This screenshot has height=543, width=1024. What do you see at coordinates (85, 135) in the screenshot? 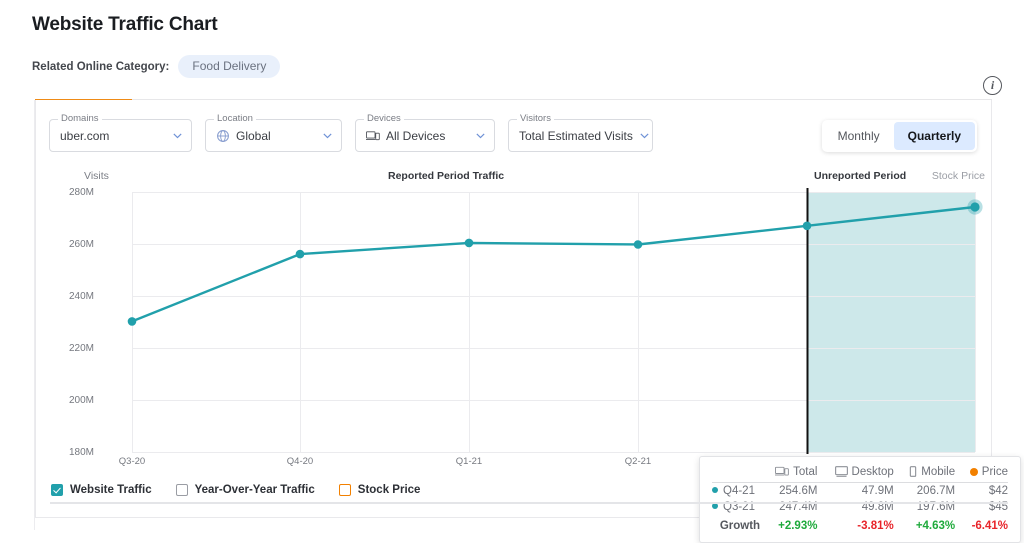
I see `filter-domains-value: uber.com` at bounding box center [85, 135].